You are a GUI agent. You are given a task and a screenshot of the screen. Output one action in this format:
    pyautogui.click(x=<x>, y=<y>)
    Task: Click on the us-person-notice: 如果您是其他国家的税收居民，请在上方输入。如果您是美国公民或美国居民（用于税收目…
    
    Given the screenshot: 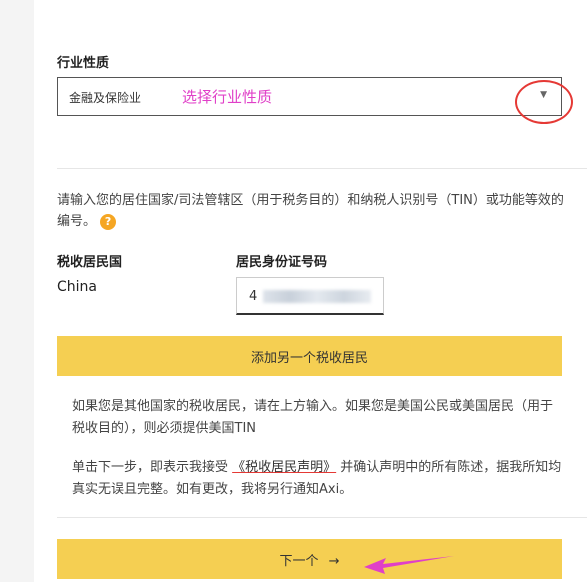 What is the action you would take?
    pyautogui.click(x=313, y=417)
    